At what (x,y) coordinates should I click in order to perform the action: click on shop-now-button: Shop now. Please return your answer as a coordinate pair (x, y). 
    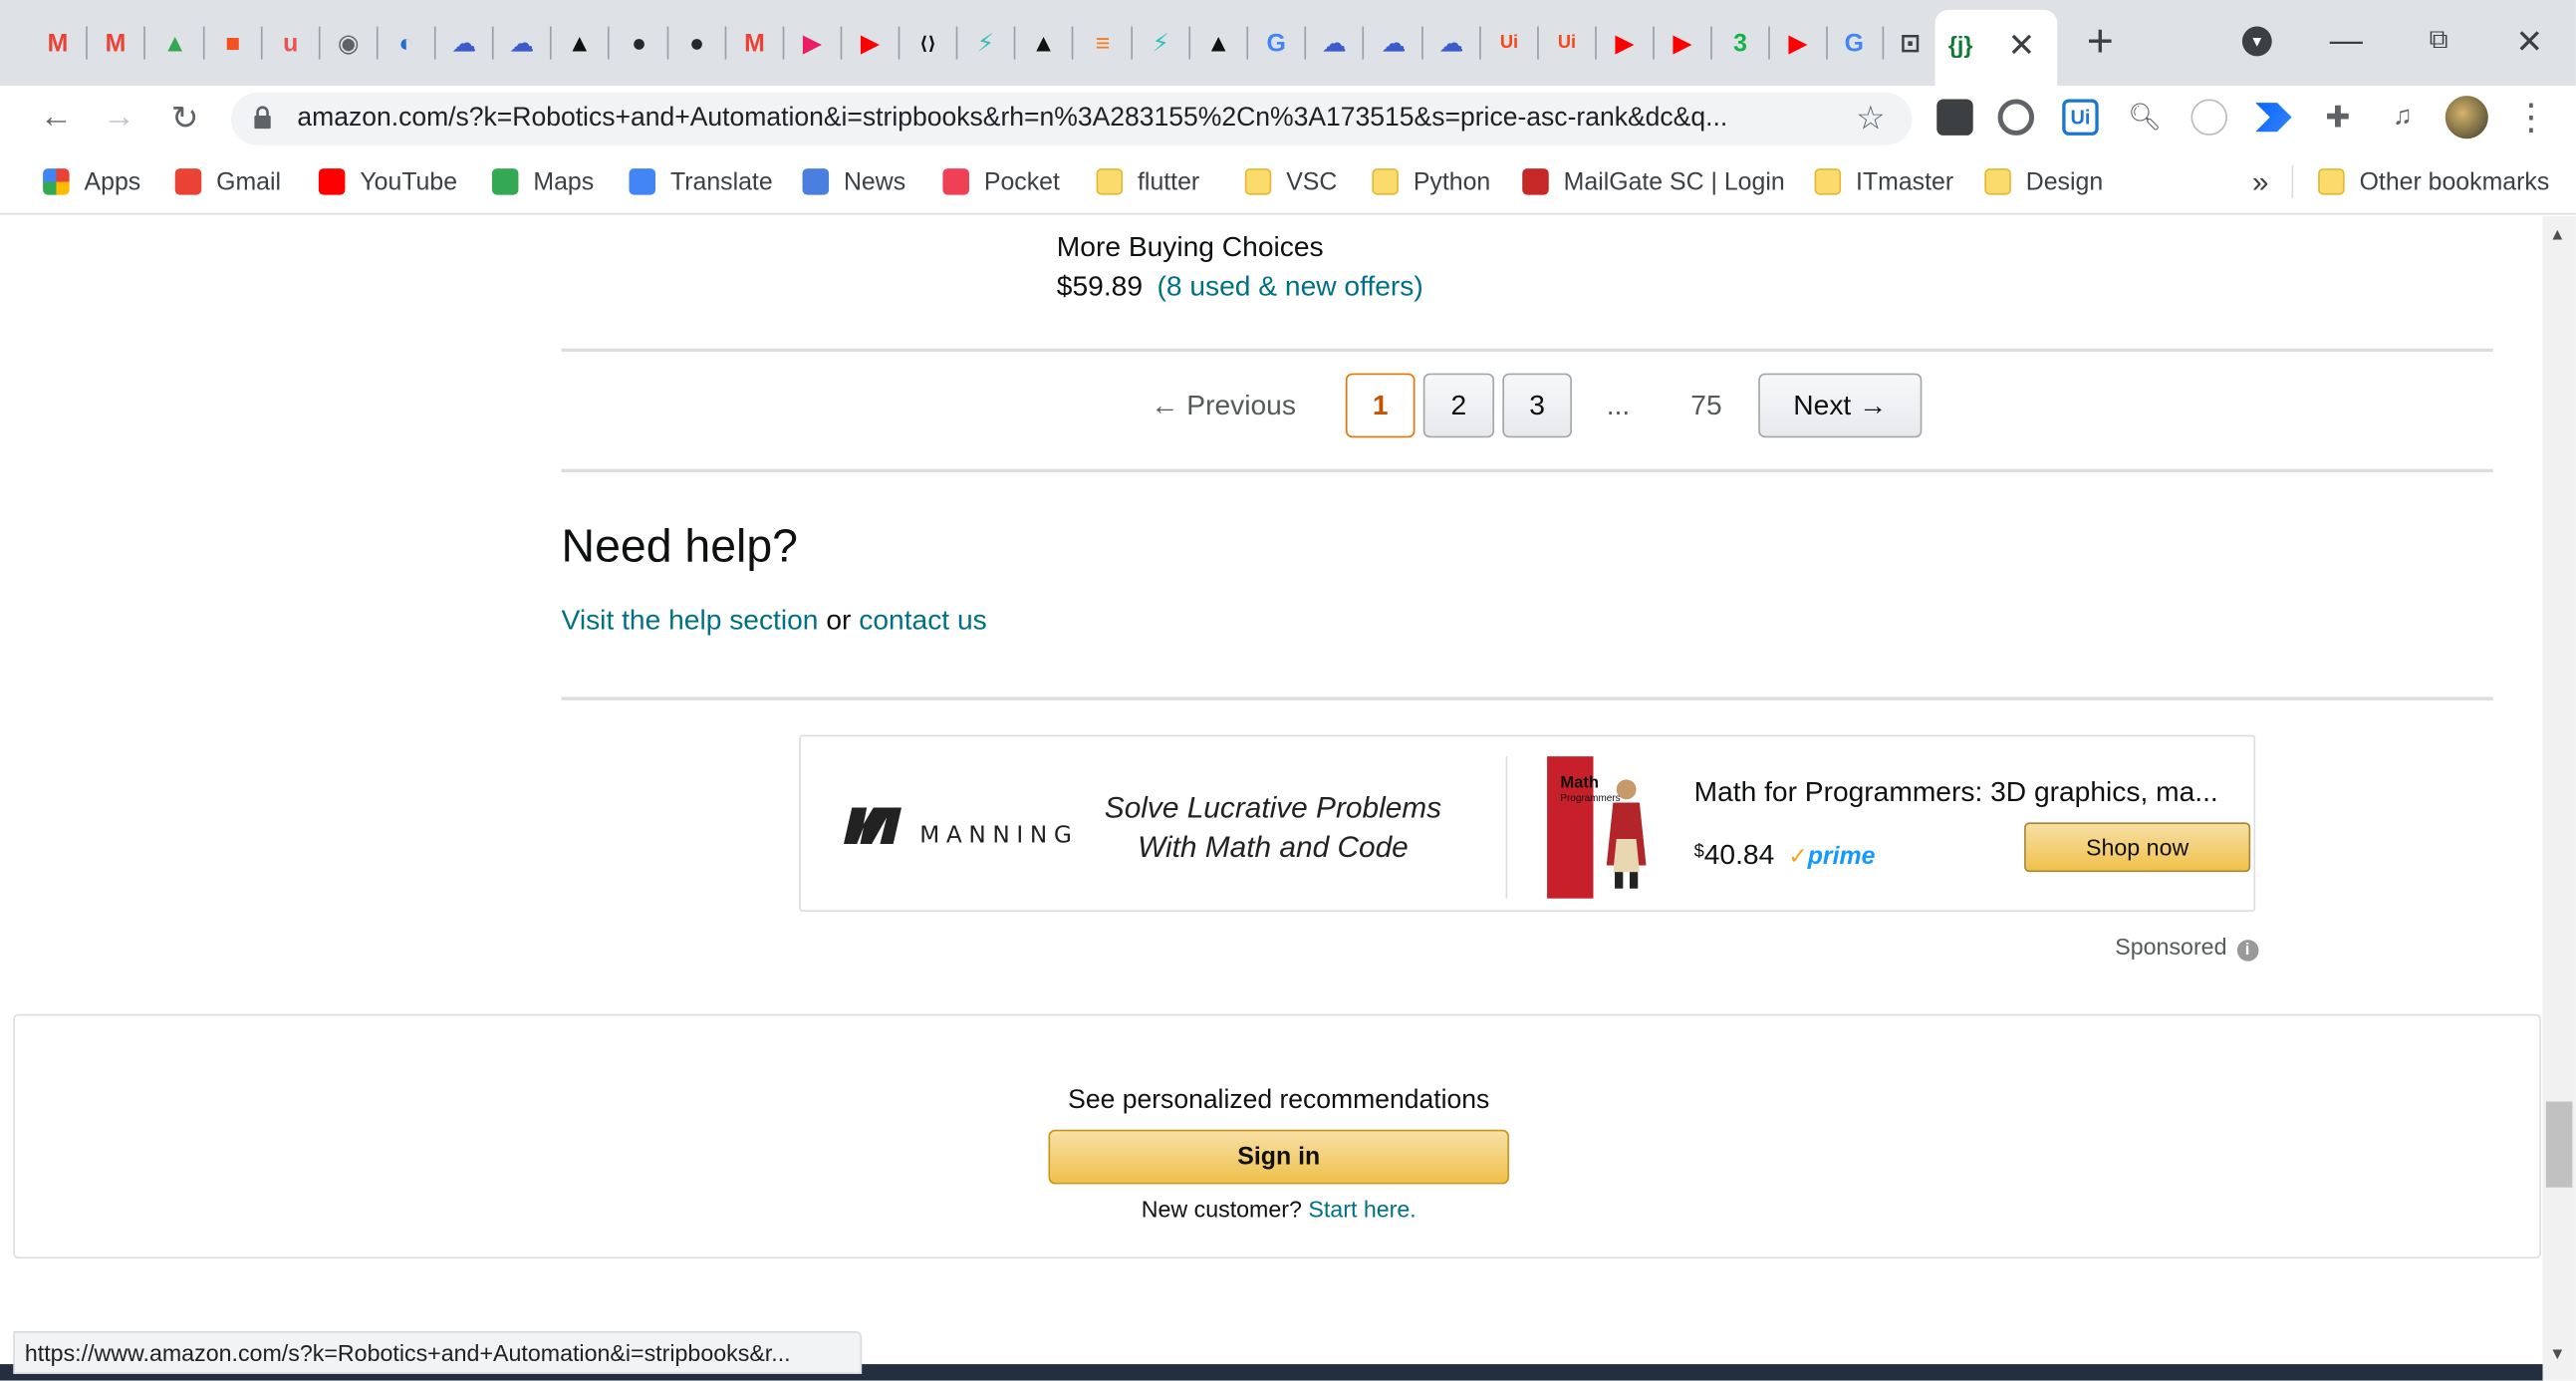
    Looking at the image, I should click on (2137, 847).